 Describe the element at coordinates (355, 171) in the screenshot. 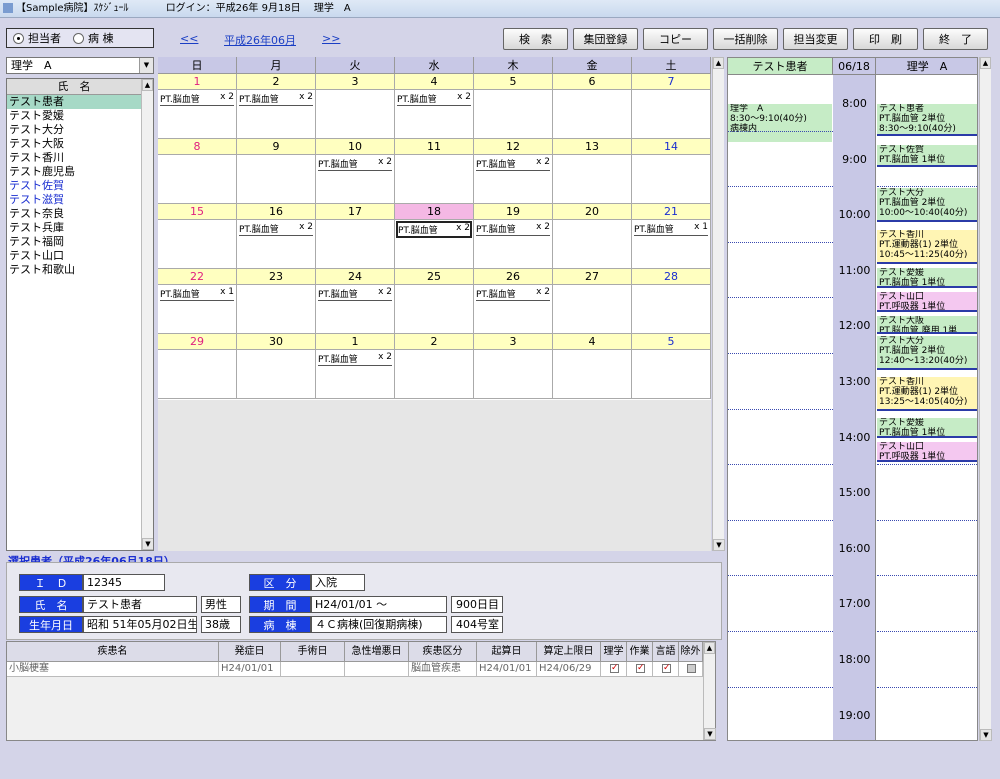

I see `calendar-day: 10 PT.脳血管 x 2` at that location.